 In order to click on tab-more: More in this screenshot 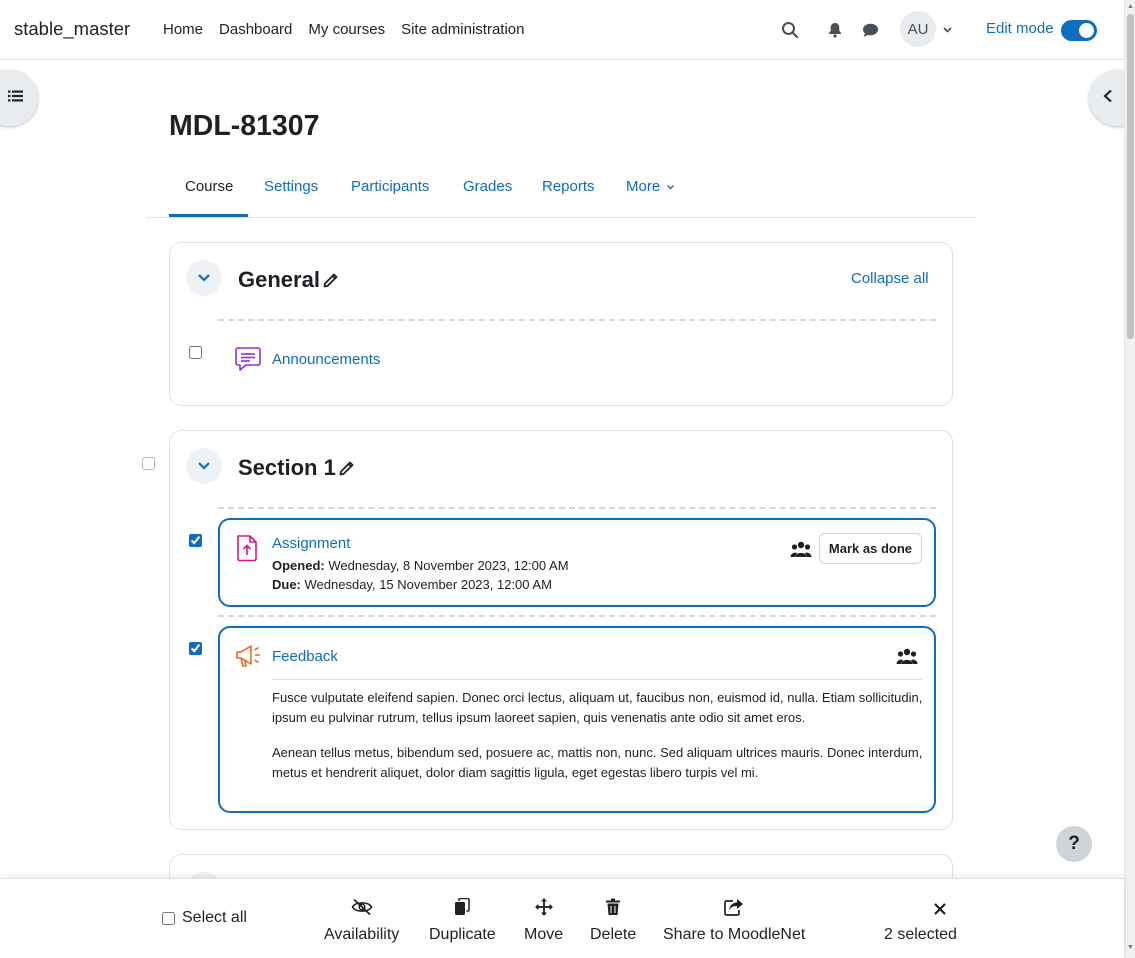, I will do `click(650, 186)`.